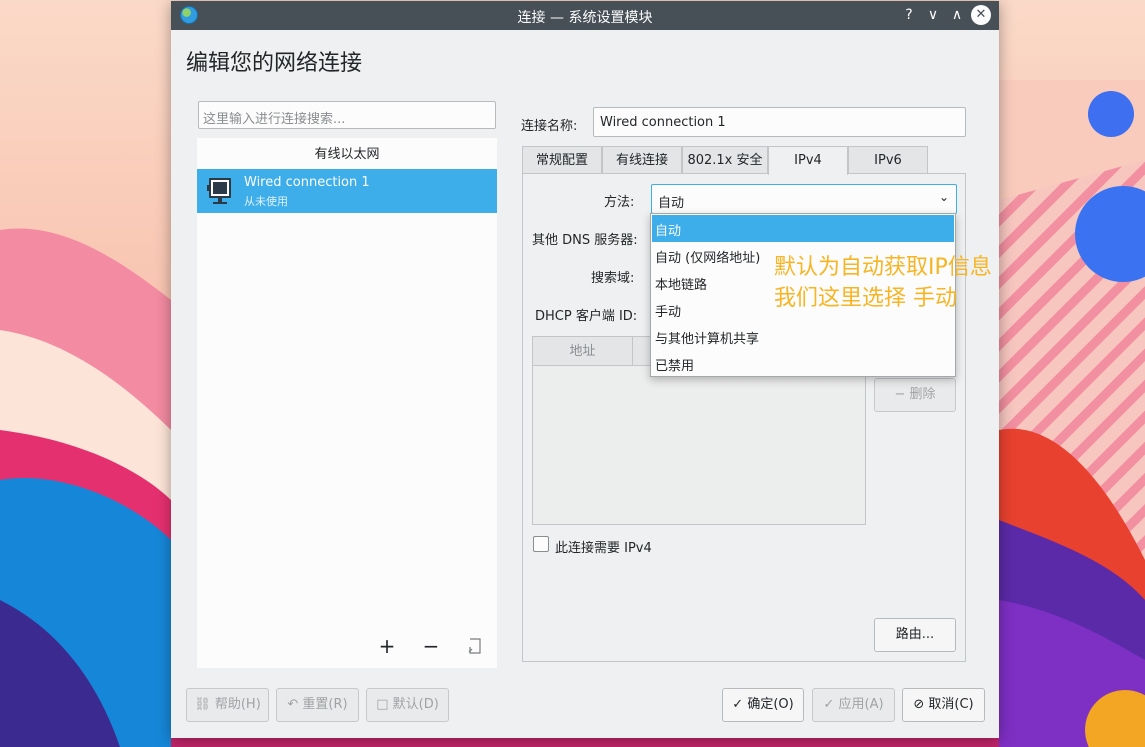 The image size is (1145, 747). Describe the element at coordinates (943, 197) in the screenshot. I see `chevron-down-icon: ⌄` at that location.